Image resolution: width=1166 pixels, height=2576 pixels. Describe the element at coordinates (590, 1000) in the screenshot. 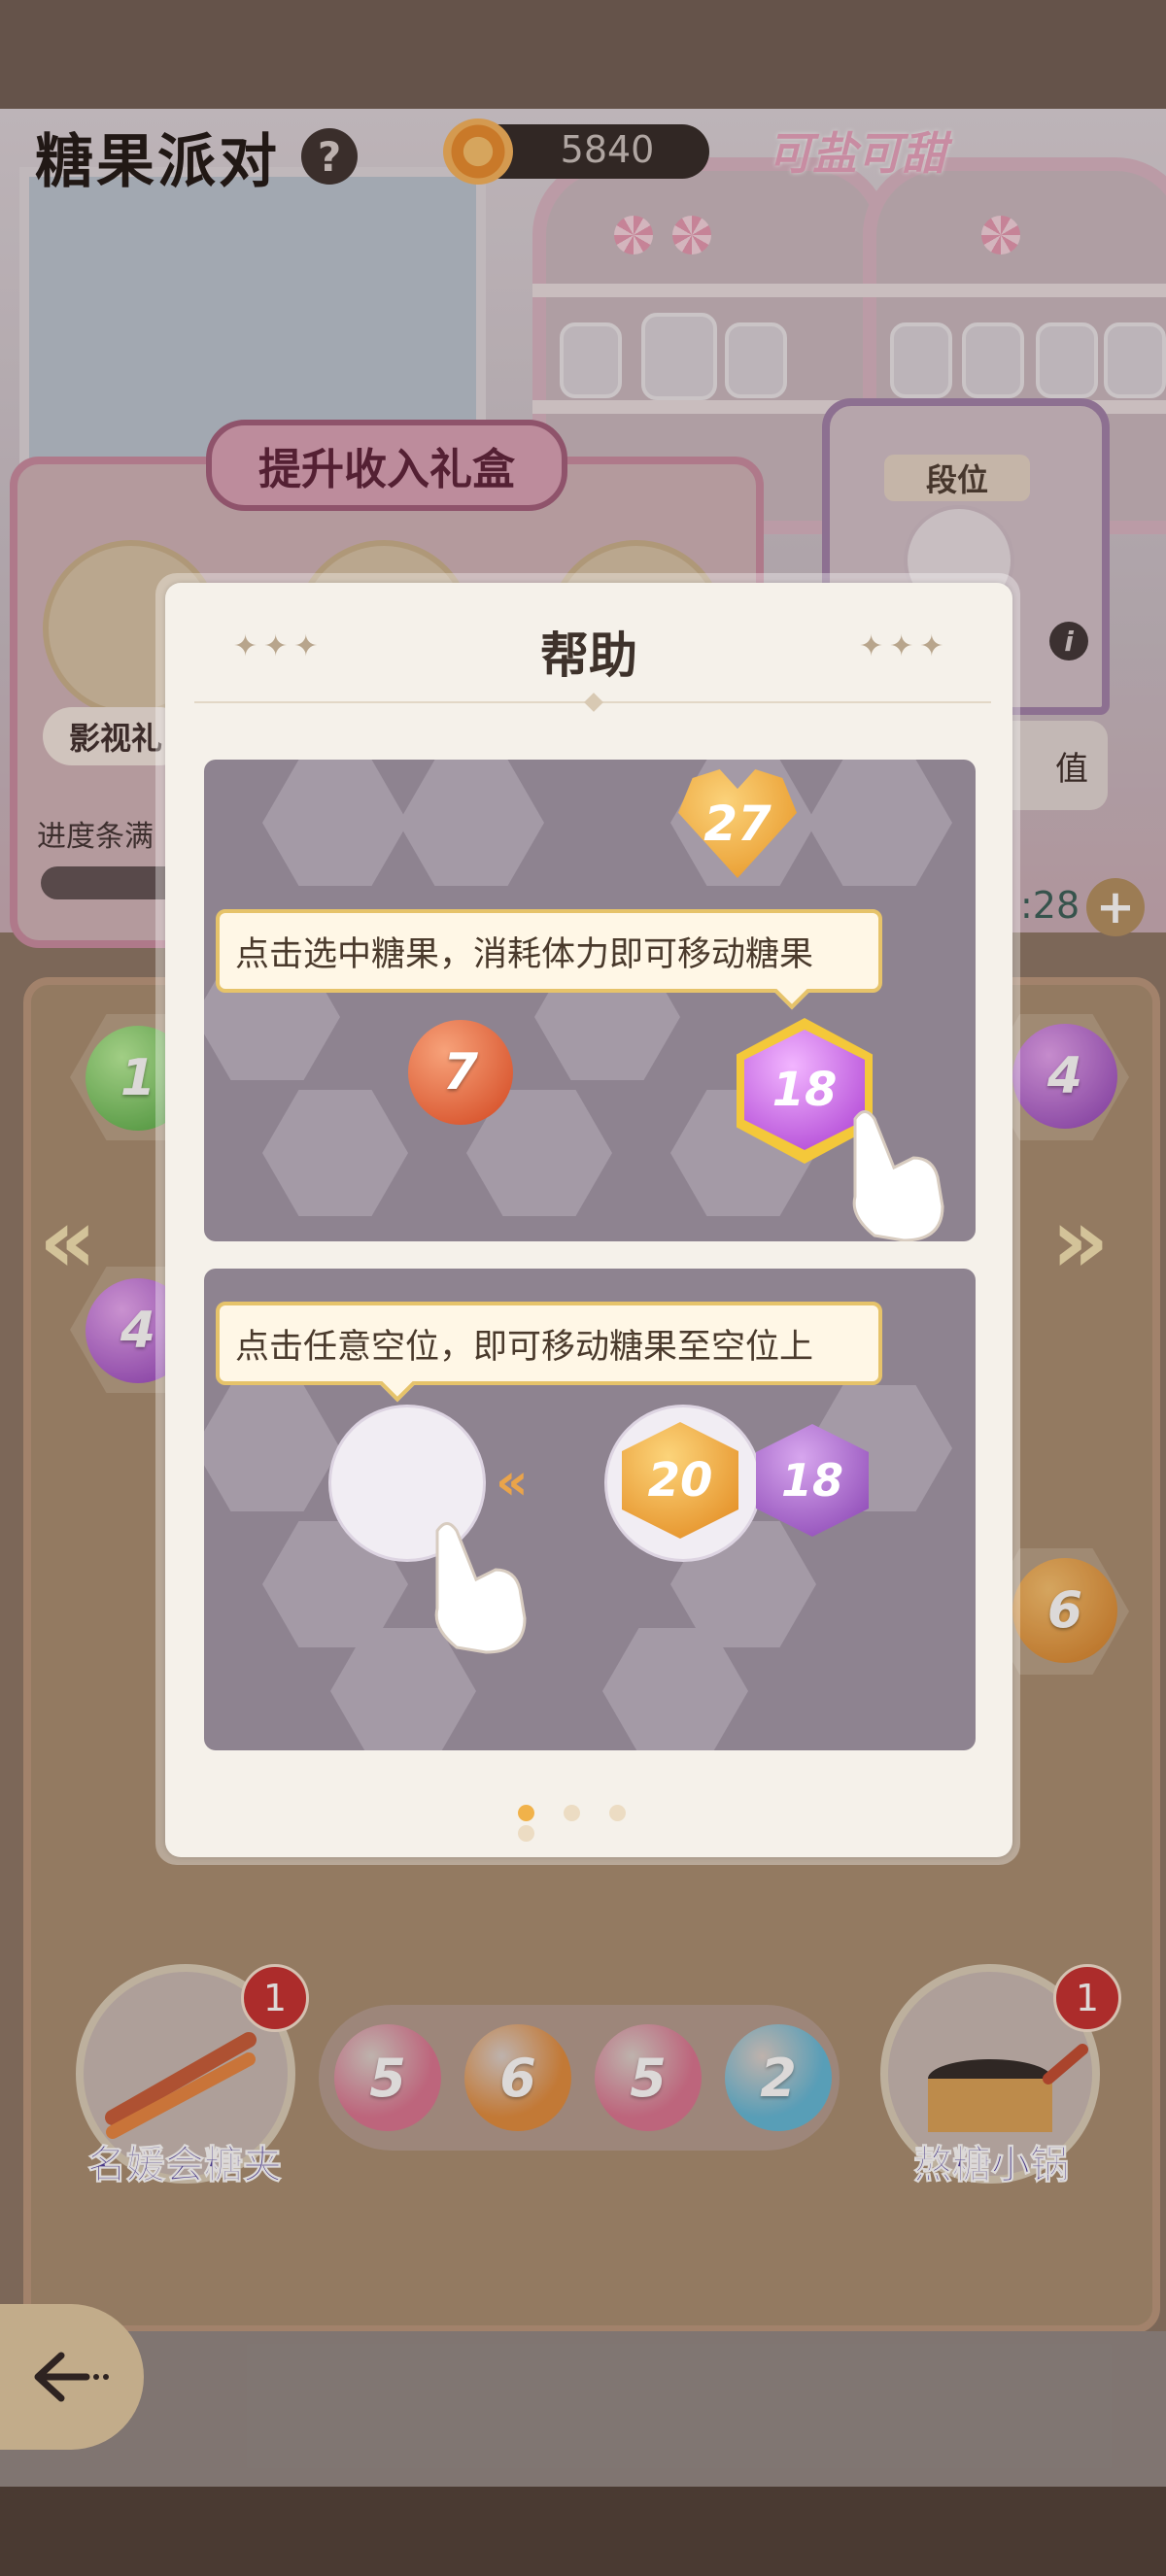

I see `tutorial-panel-select: 27 7 18` at that location.